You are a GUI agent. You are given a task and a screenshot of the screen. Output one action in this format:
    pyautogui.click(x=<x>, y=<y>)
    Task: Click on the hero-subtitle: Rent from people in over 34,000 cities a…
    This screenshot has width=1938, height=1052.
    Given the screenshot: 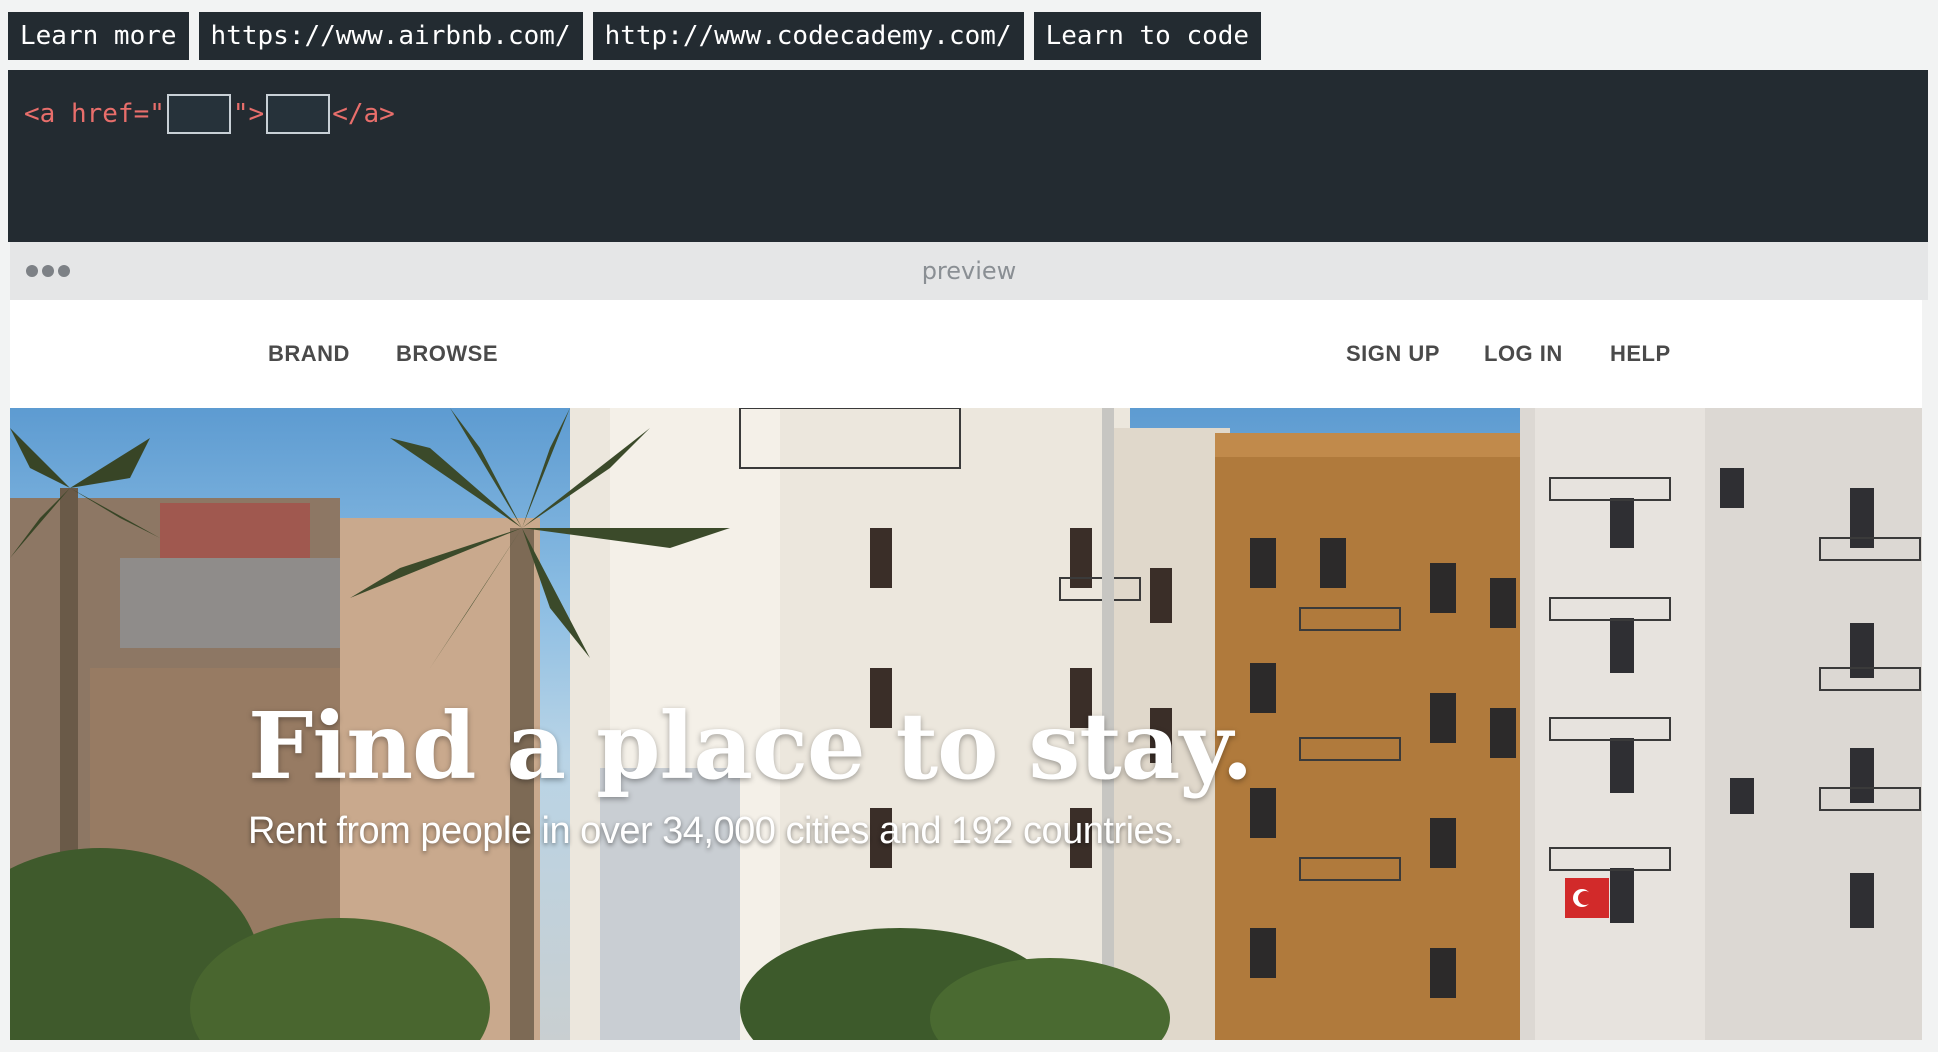 What is the action you would take?
    pyautogui.click(x=715, y=831)
    